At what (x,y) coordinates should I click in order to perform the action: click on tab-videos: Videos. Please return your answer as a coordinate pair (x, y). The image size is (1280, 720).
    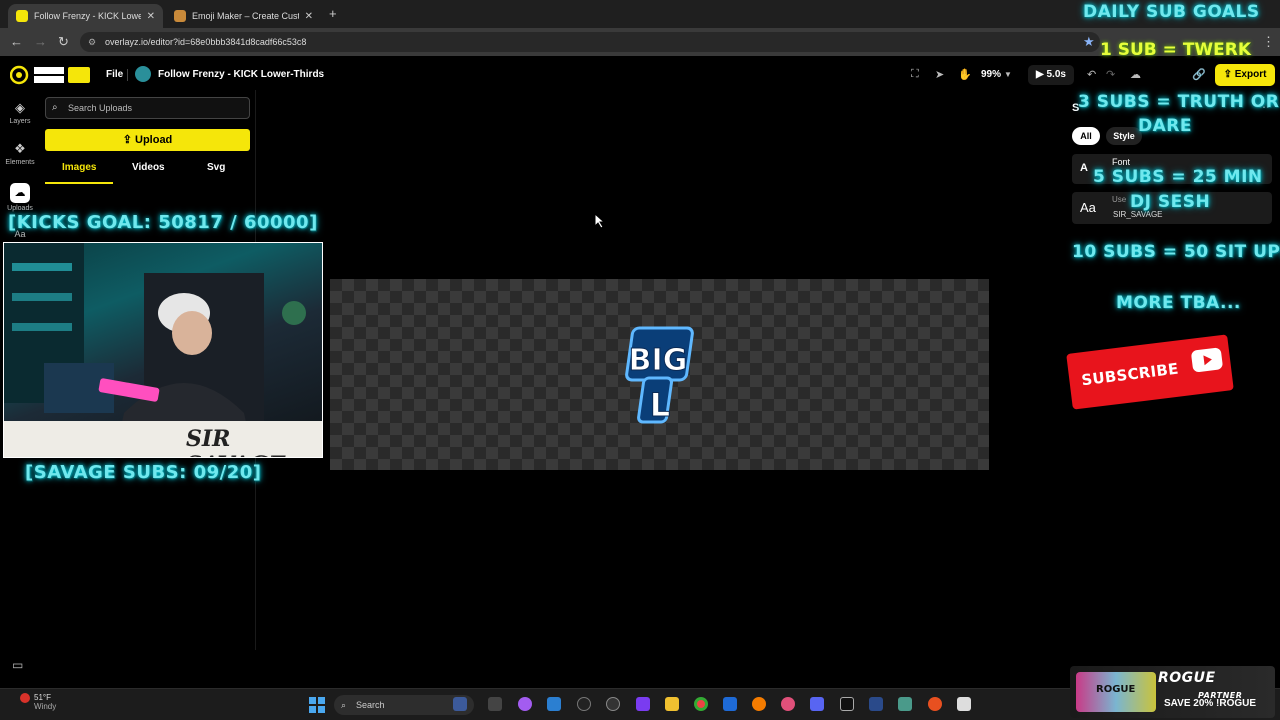
    Looking at the image, I should click on (148, 167).